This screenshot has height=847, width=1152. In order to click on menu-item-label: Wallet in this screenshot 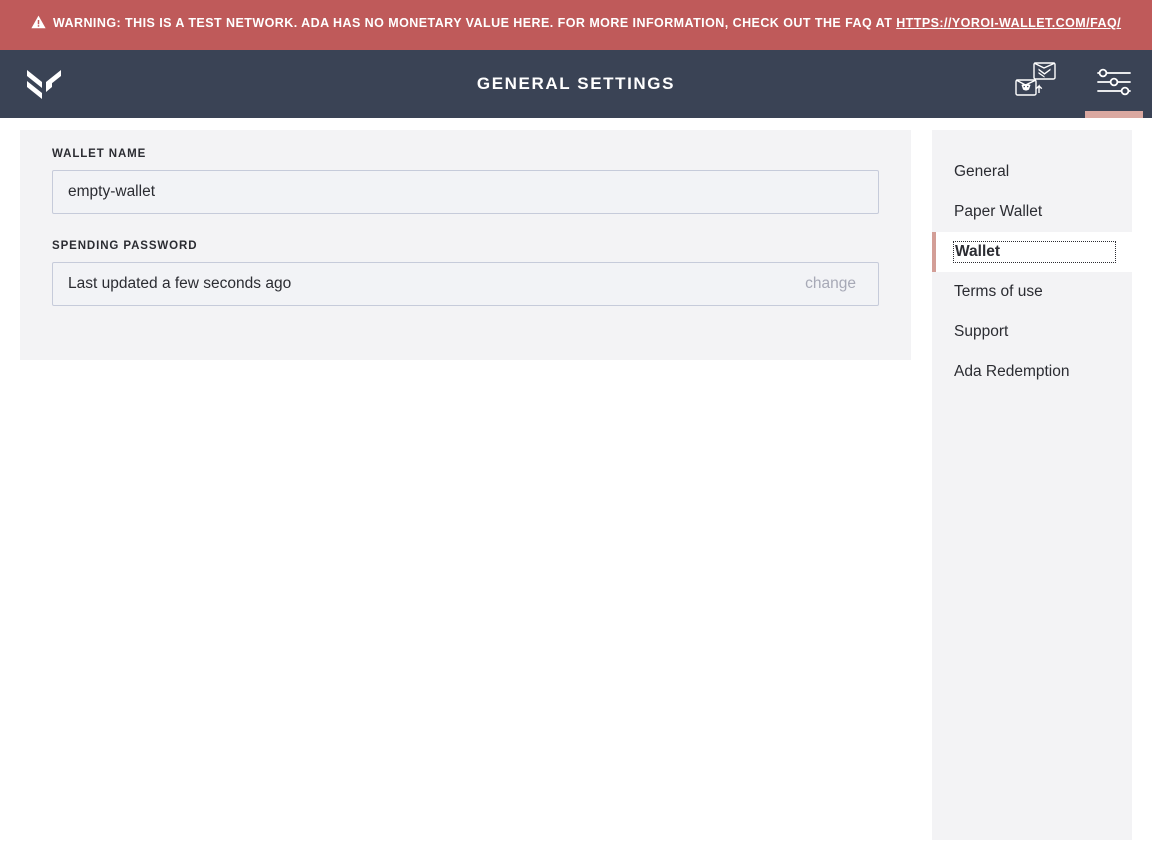, I will do `click(1034, 252)`.